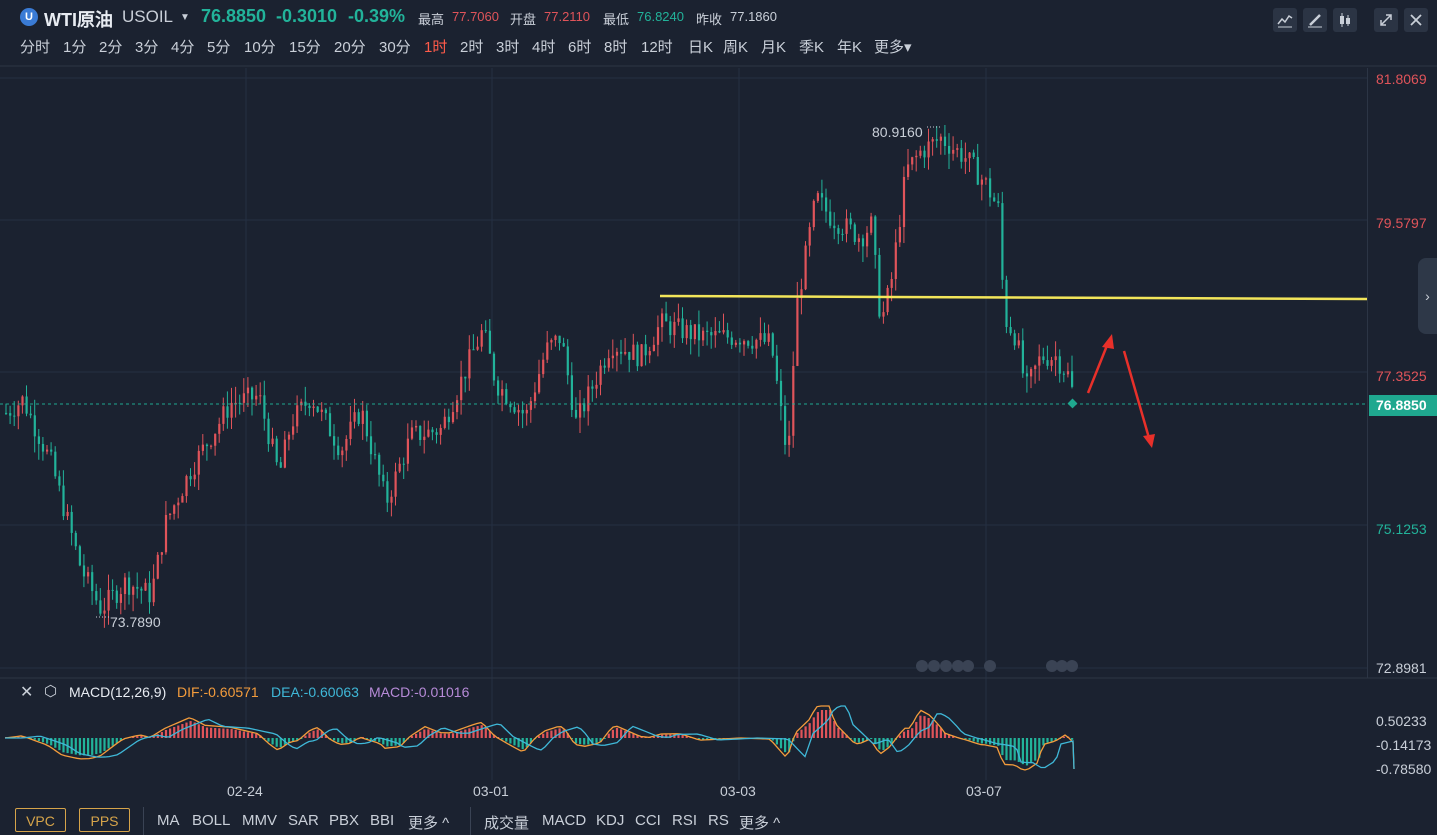 The width and height of the screenshot is (1437, 835). Describe the element at coordinates (146, 46) in the screenshot. I see `timeframe-3: 3分` at that location.